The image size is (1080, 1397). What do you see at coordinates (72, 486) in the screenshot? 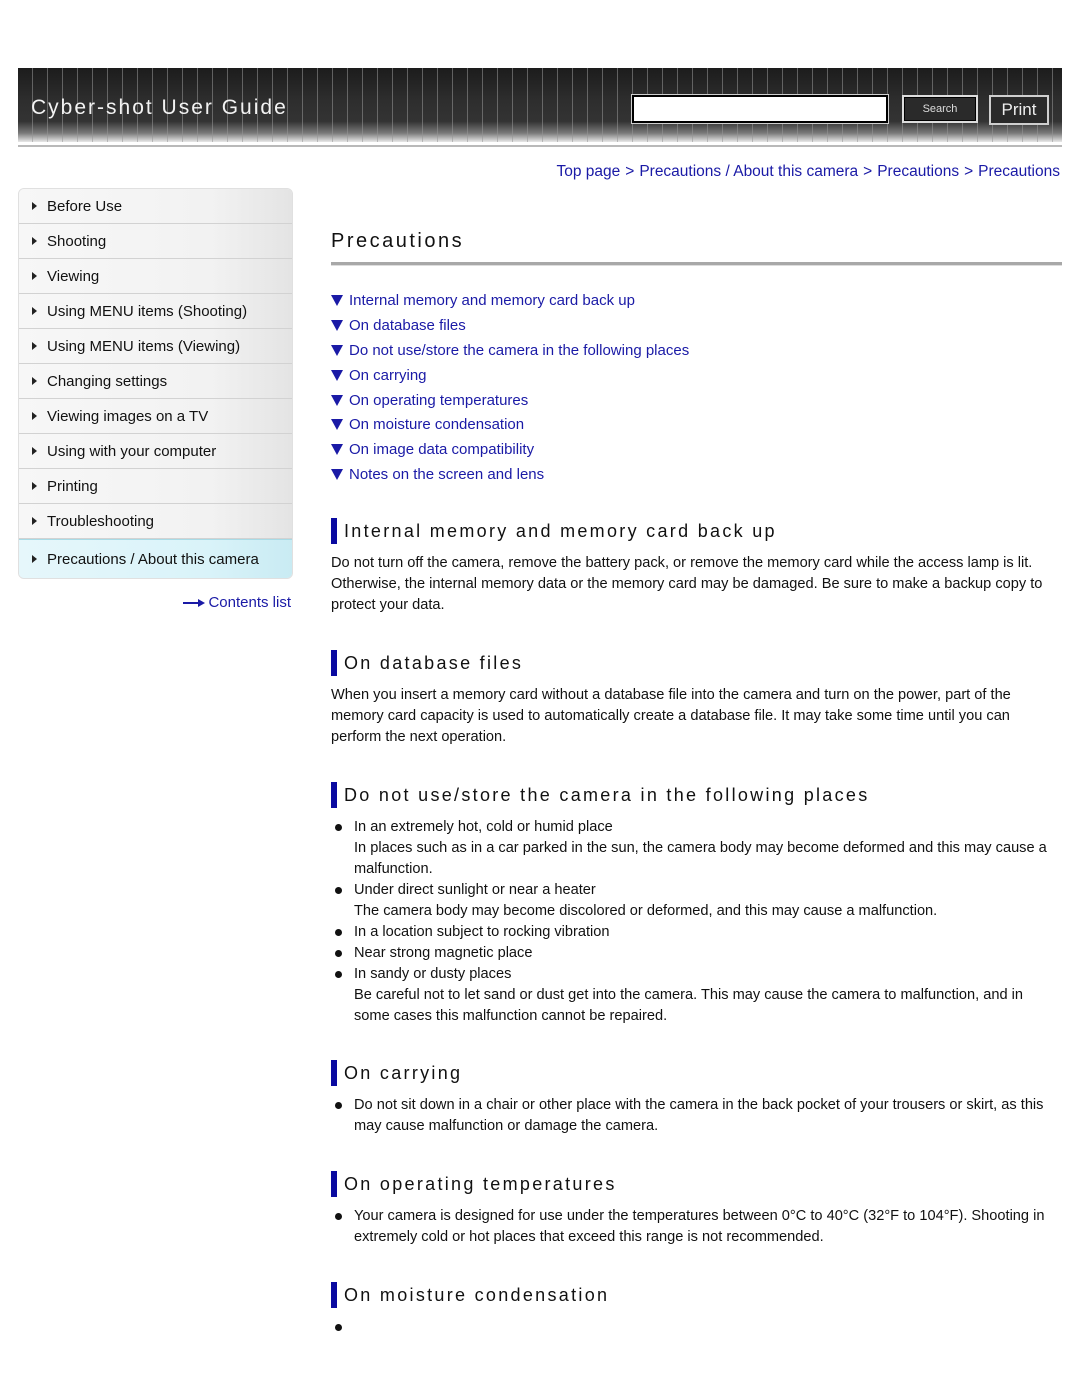
I see `sidebar-item-label: Printing` at bounding box center [72, 486].